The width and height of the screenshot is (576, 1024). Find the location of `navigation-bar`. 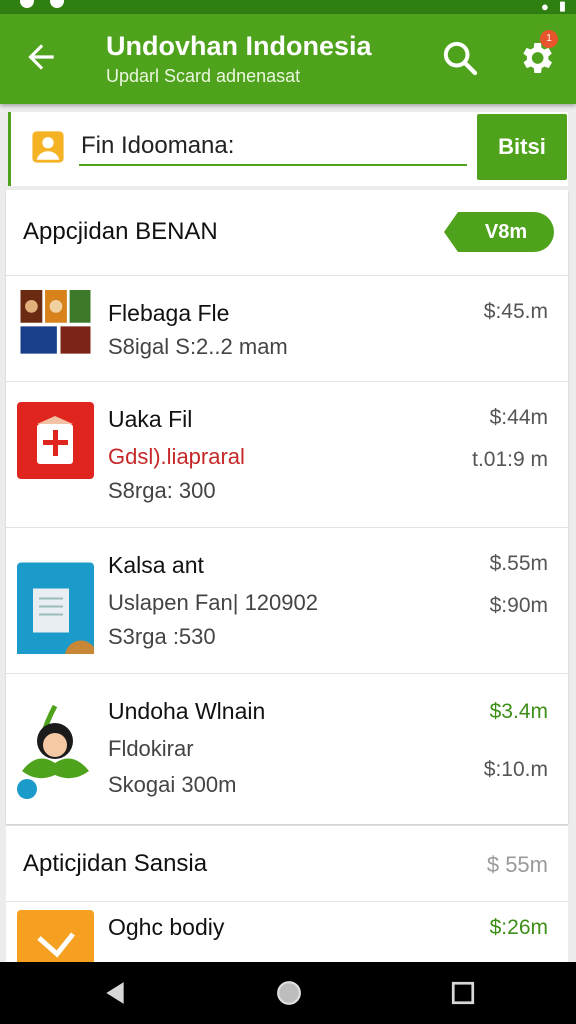

navigation-bar is located at coordinates (288, 993).